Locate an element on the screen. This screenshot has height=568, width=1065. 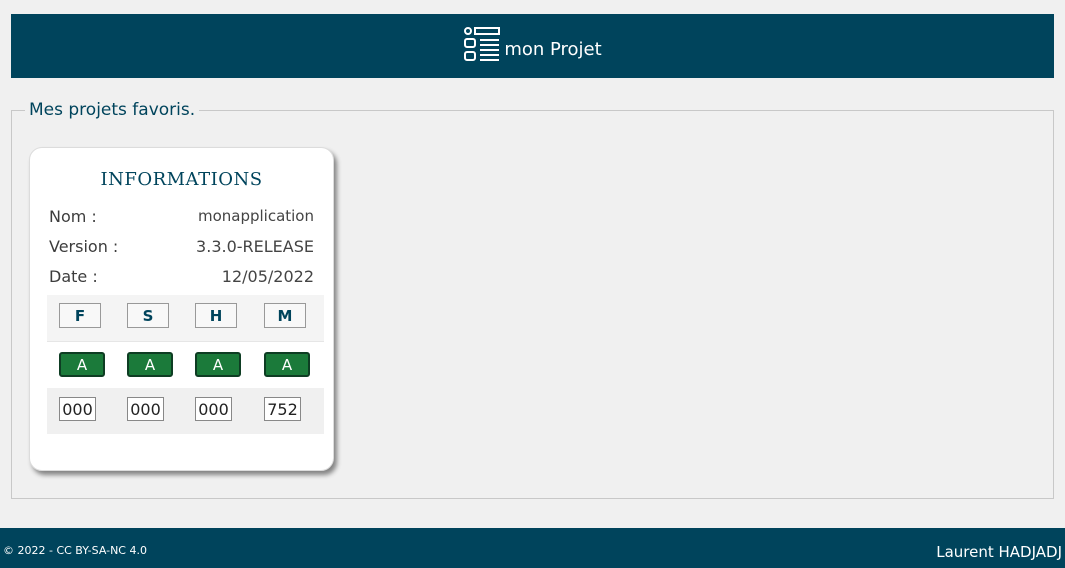
count-h: 000 is located at coordinates (213, 409).